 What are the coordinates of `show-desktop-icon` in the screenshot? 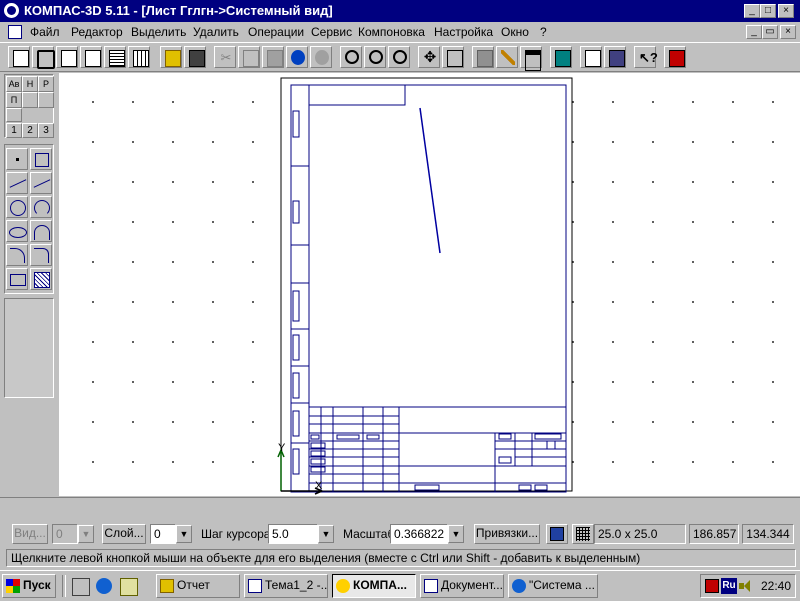 It's located at (81, 587).